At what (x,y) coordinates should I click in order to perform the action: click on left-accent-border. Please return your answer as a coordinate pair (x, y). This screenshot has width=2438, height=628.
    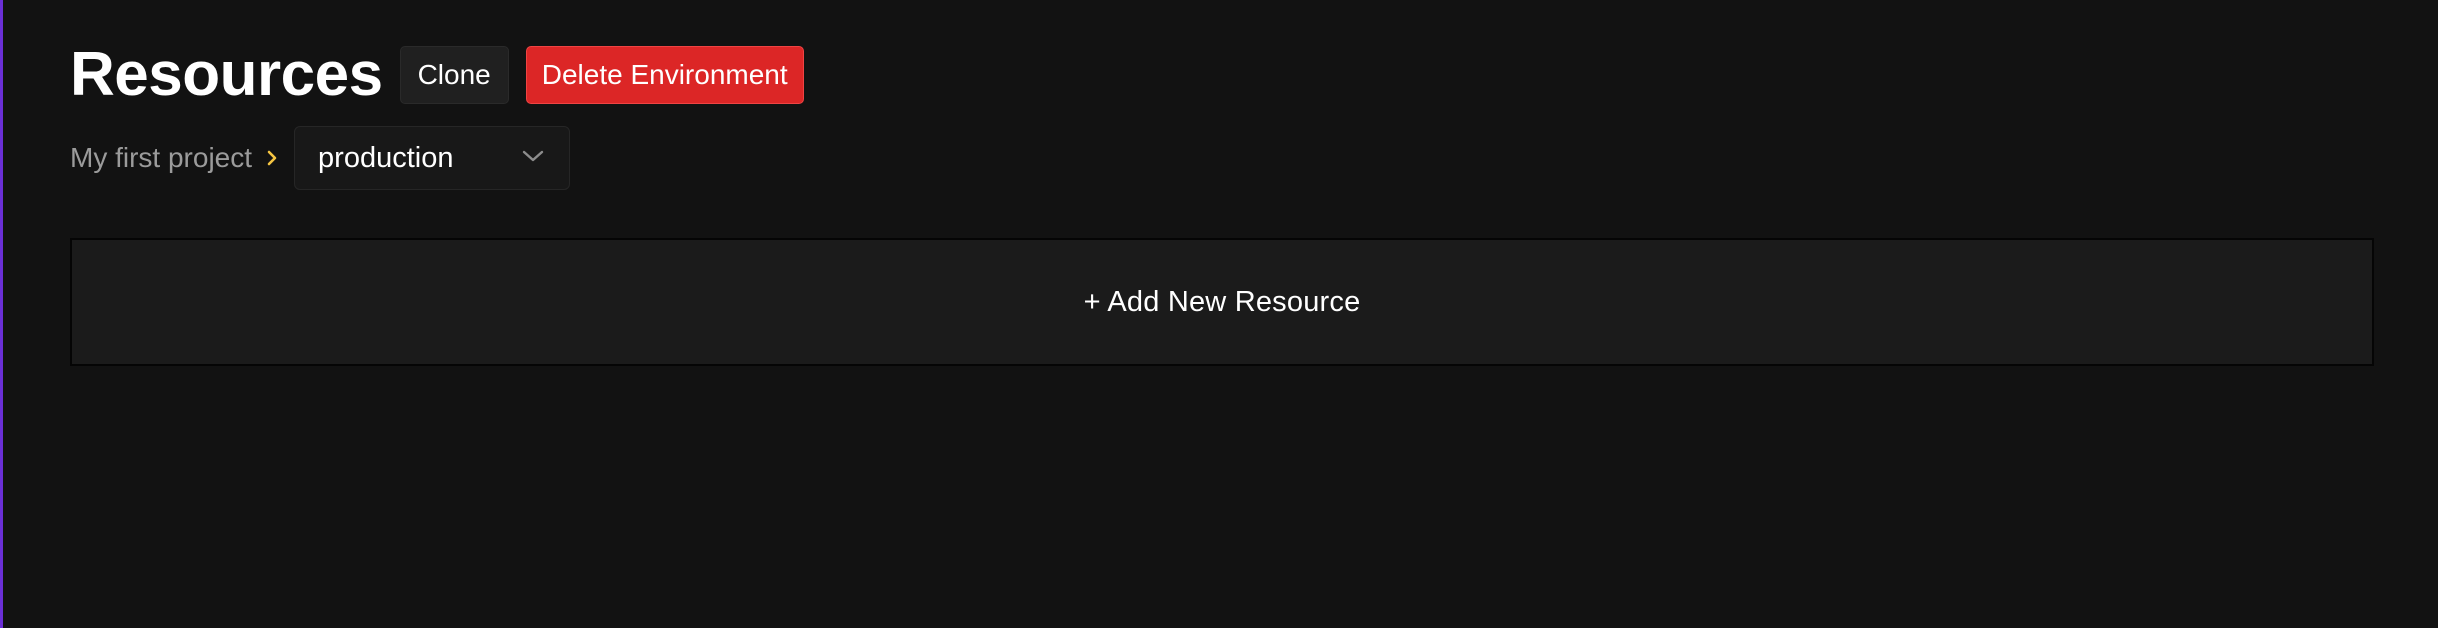
    Looking at the image, I should click on (1, 314).